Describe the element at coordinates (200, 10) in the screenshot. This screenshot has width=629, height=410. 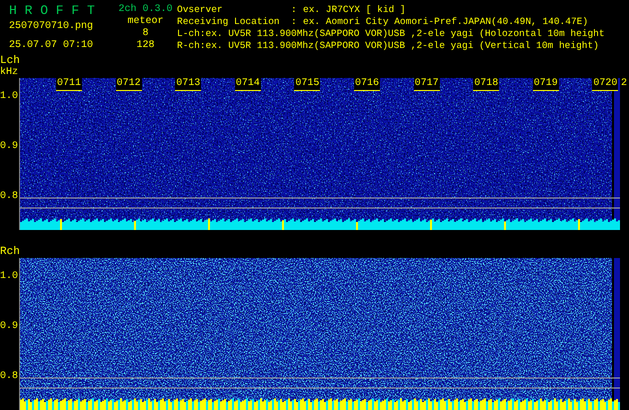
I see `info-label: Ovserver` at that location.